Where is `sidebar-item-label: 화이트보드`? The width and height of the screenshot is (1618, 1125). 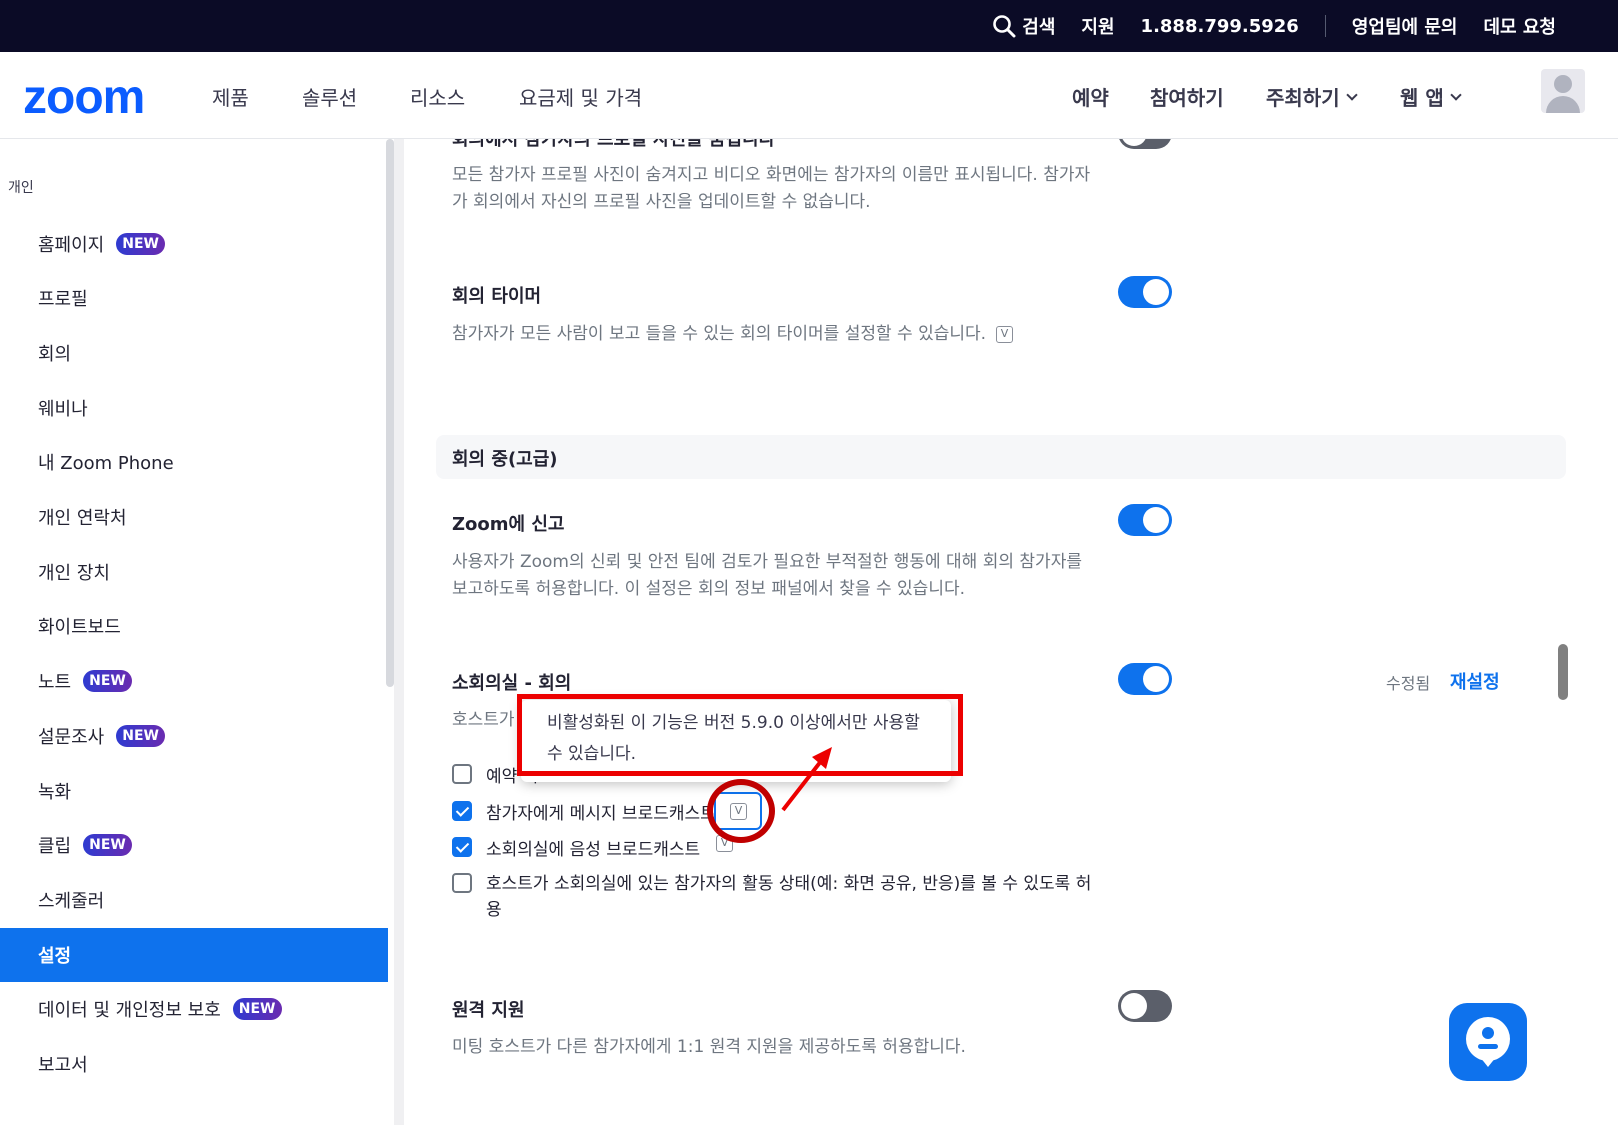 sidebar-item-label: 화이트보드 is located at coordinates (79, 627).